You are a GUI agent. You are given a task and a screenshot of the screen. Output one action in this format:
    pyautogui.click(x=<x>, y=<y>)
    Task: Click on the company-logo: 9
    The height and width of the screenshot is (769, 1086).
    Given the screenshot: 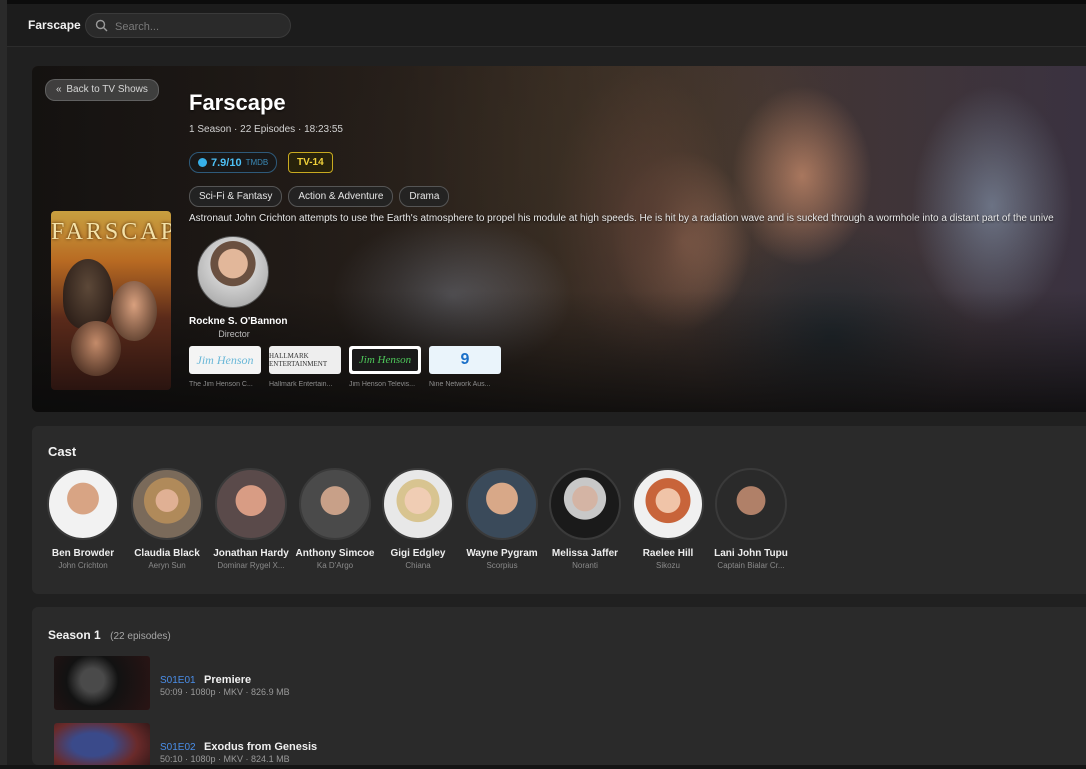 What is the action you would take?
    pyautogui.click(x=465, y=360)
    